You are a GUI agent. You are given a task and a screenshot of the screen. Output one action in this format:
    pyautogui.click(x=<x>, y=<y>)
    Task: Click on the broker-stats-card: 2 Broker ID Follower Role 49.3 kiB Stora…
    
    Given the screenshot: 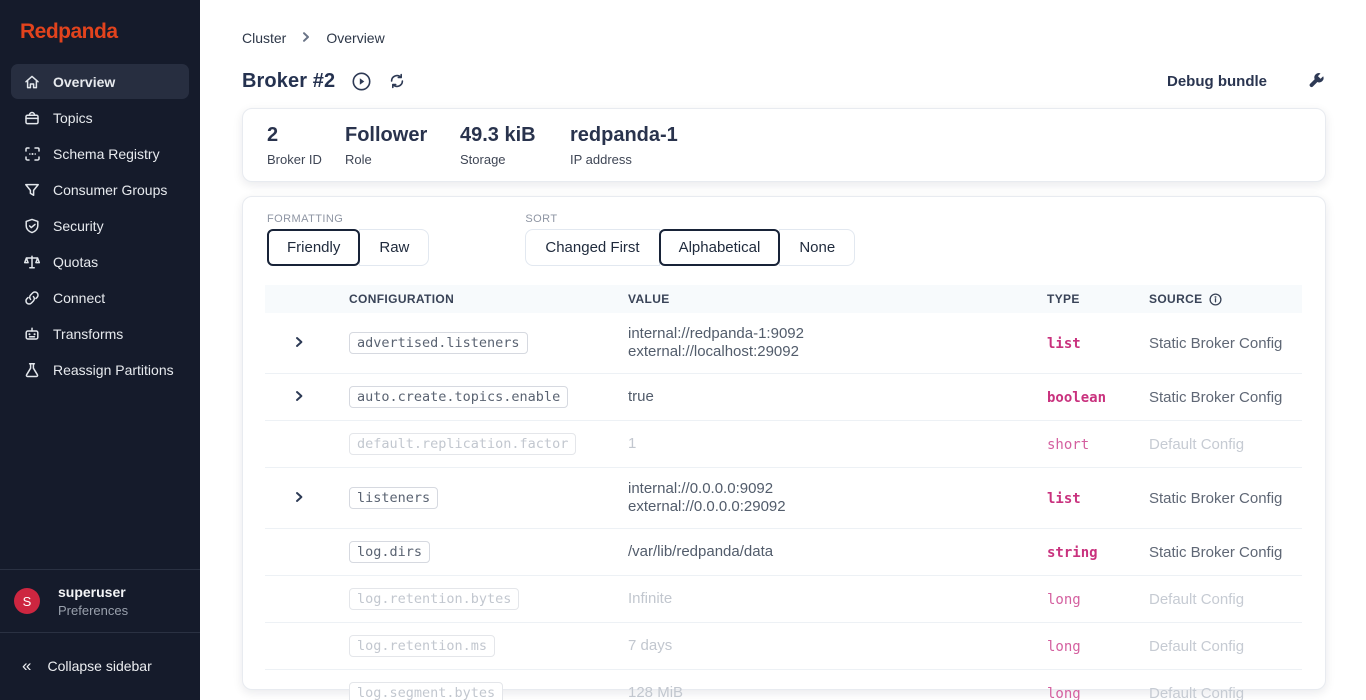 What is the action you would take?
    pyautogui.click(x=784, y=145)
    